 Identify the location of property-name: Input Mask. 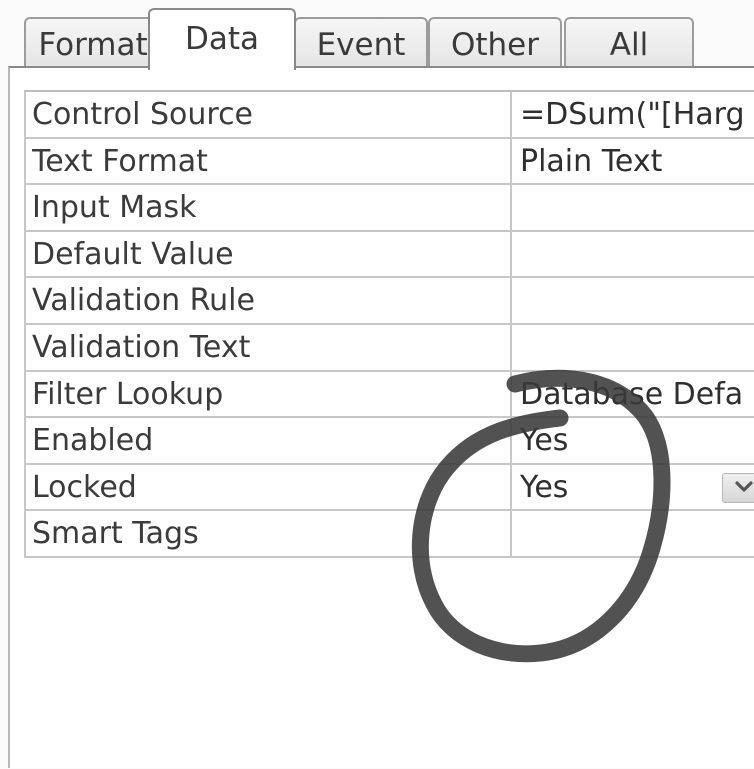
(114, 208).